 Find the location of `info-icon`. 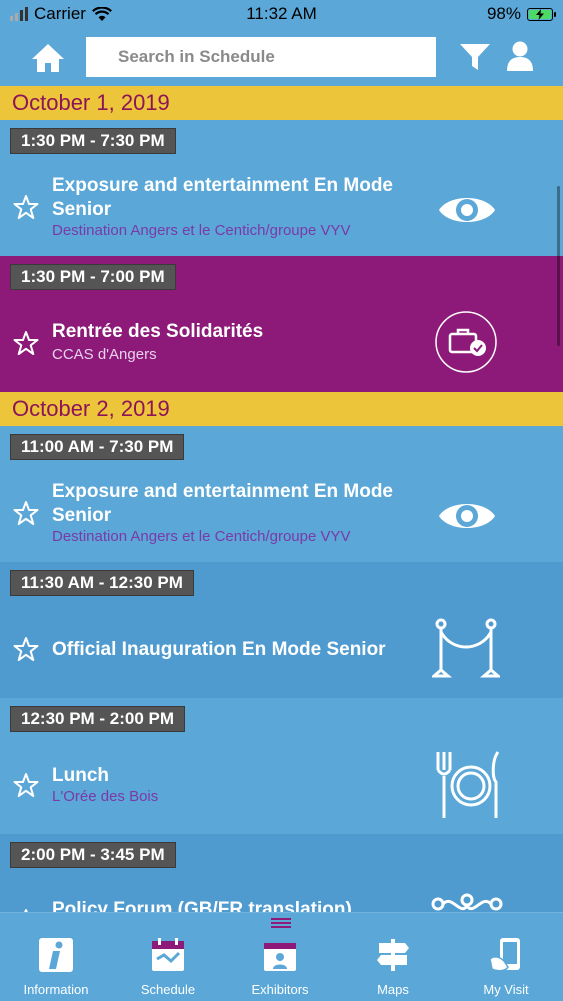

info-icon is located at coordinates (56, 955).